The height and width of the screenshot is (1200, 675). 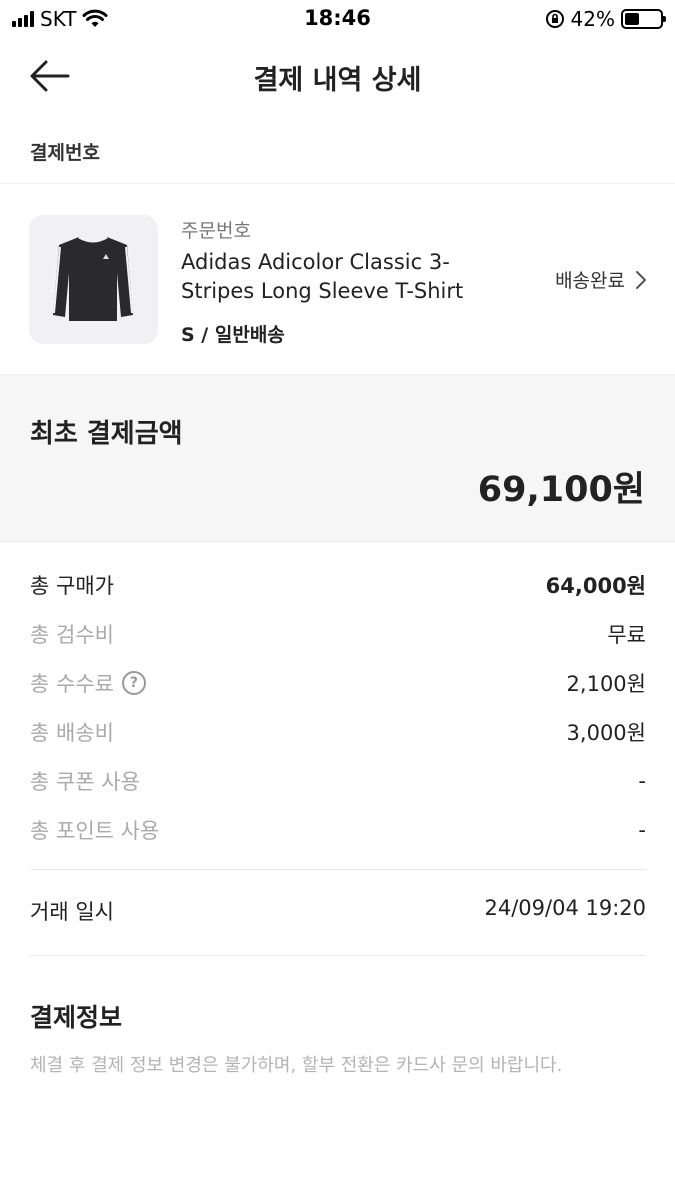 I want to click on status-right: 42%, so click(x=605, y=19).